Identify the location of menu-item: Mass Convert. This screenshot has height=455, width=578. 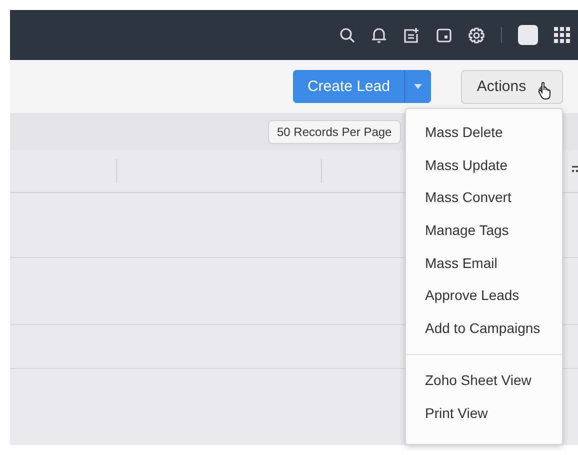
(484, 203).